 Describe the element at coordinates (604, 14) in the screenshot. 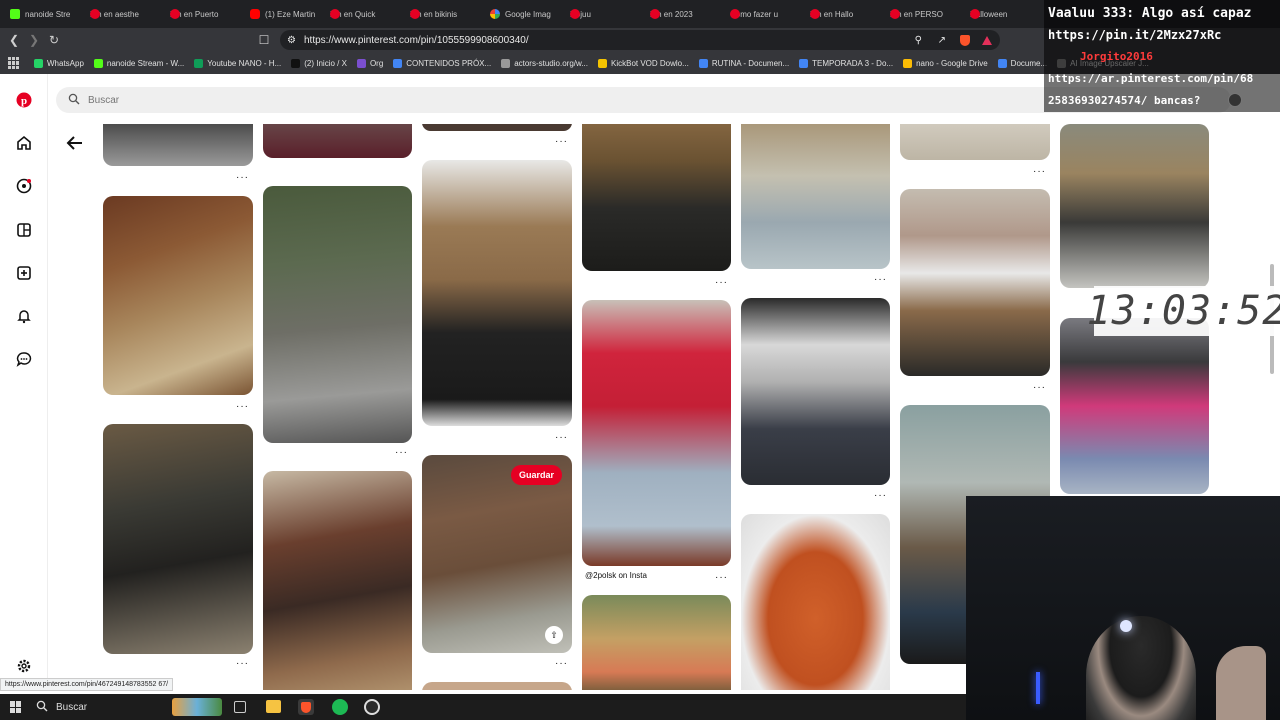

I see `browser-tab: Rojuu` at that location.